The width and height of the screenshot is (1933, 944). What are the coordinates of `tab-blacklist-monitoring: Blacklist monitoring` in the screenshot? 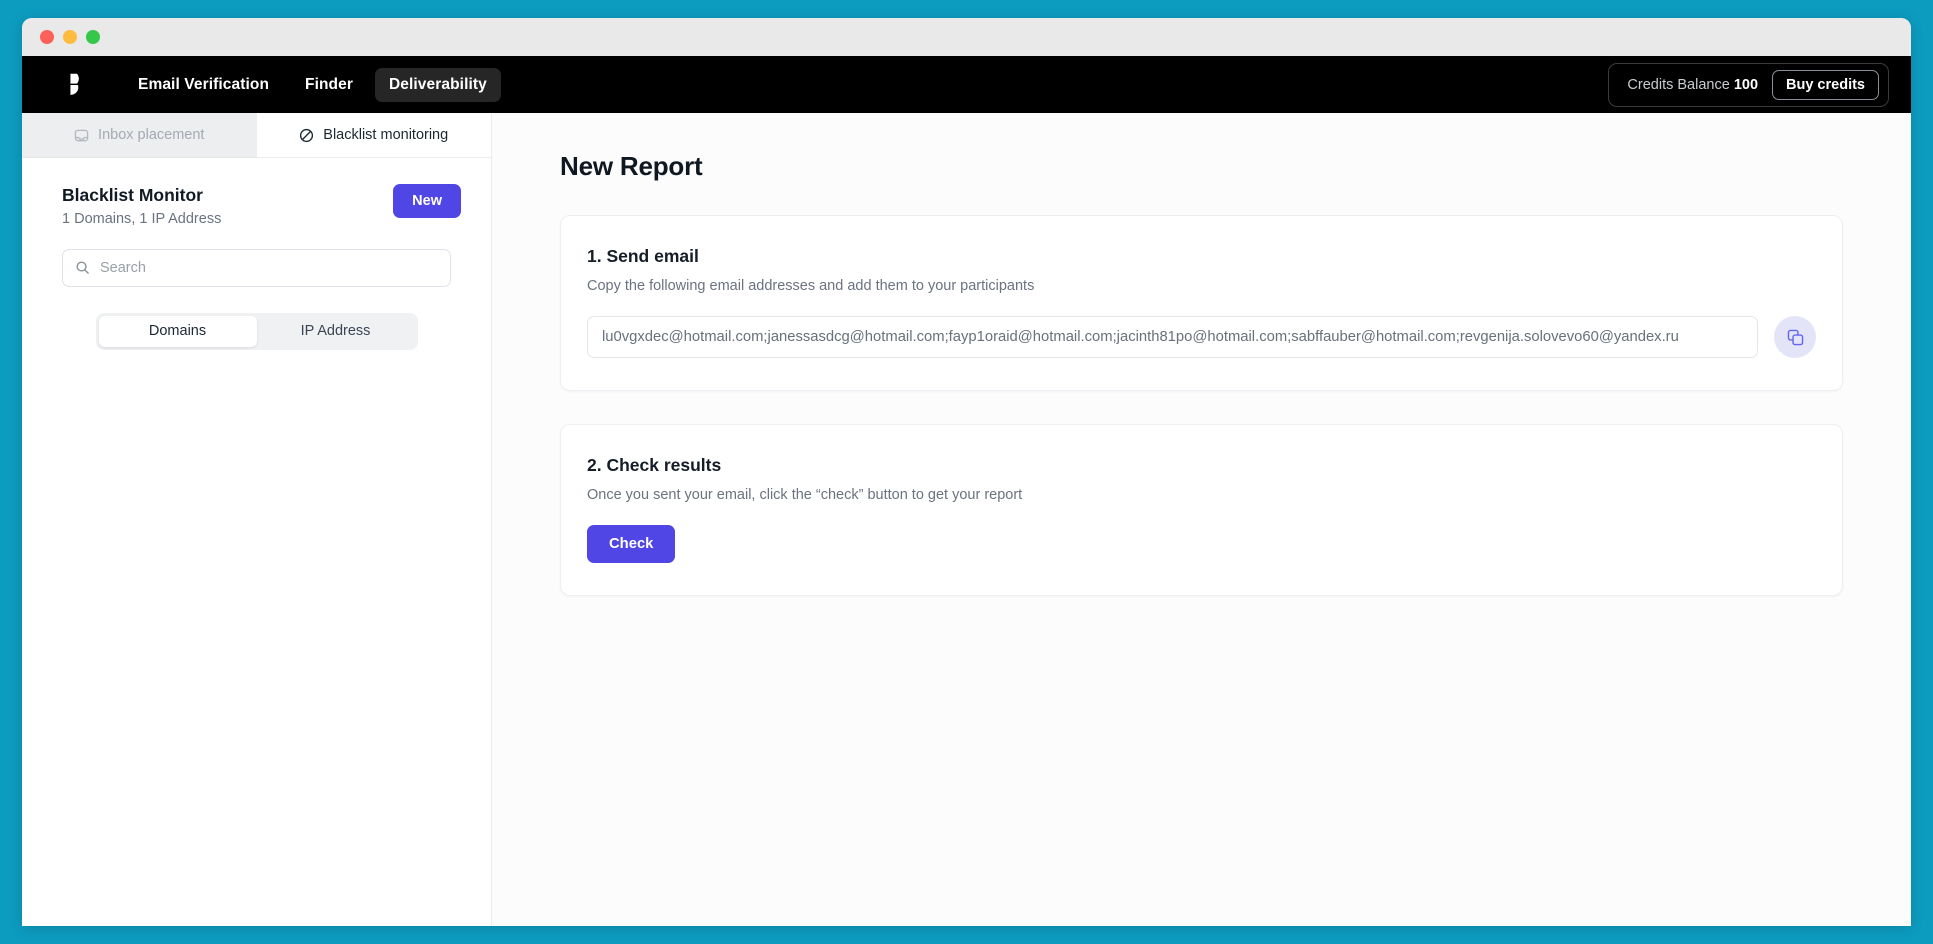 It's located at (373, 135).